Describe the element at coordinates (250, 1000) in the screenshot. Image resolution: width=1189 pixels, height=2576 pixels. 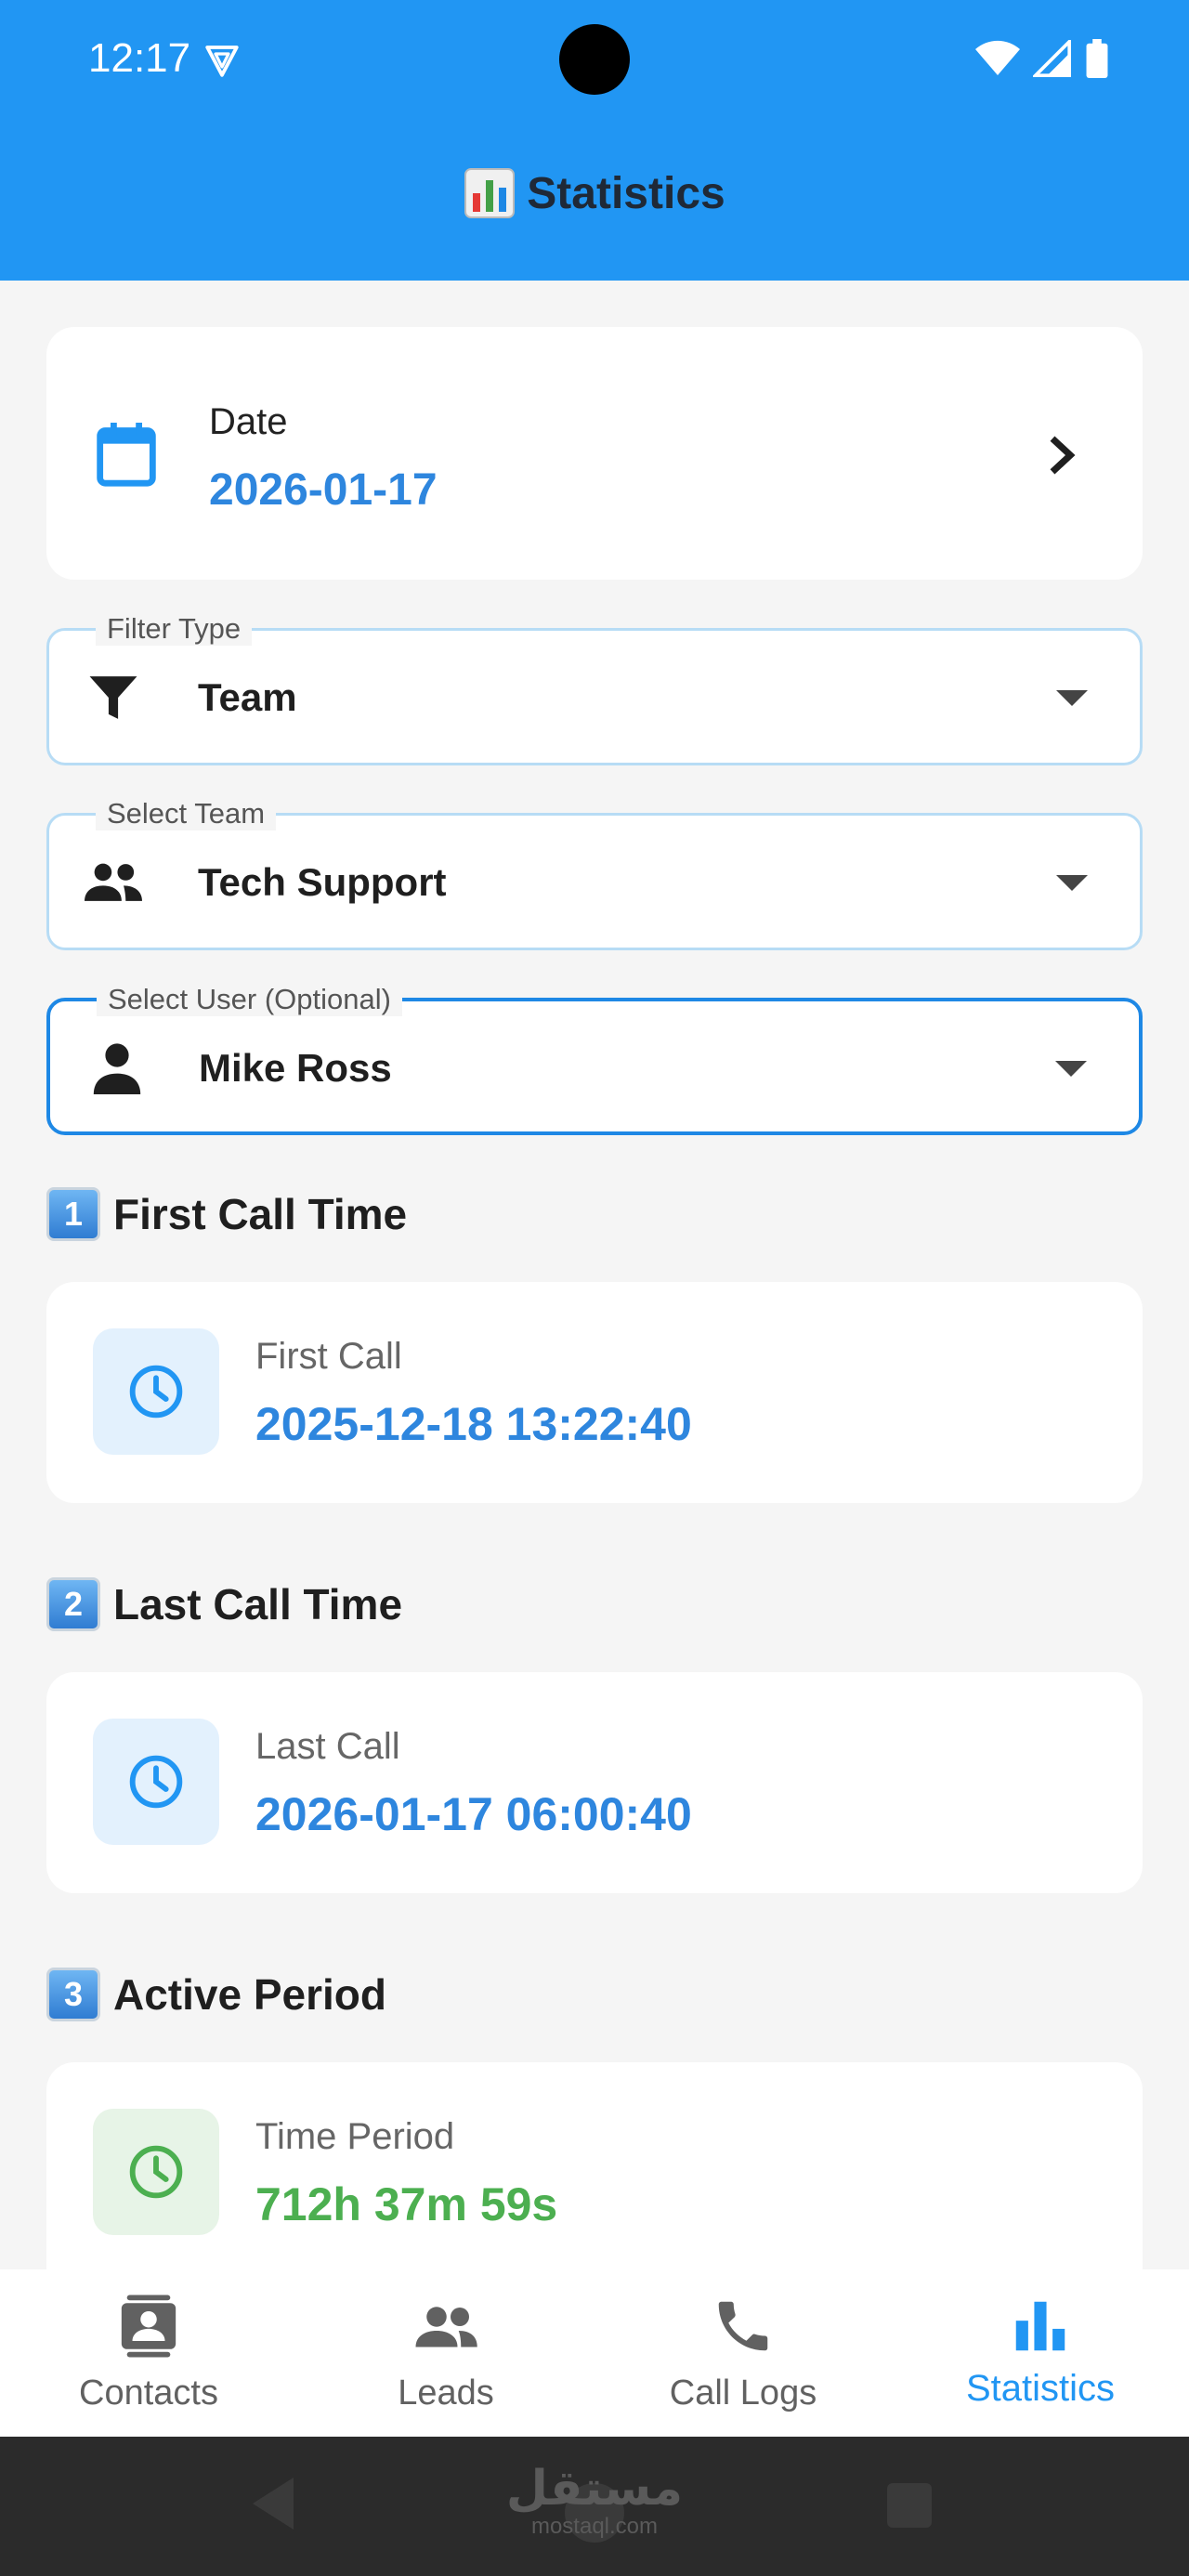
I see `select-user-label: Select User (Optional)` at that location.